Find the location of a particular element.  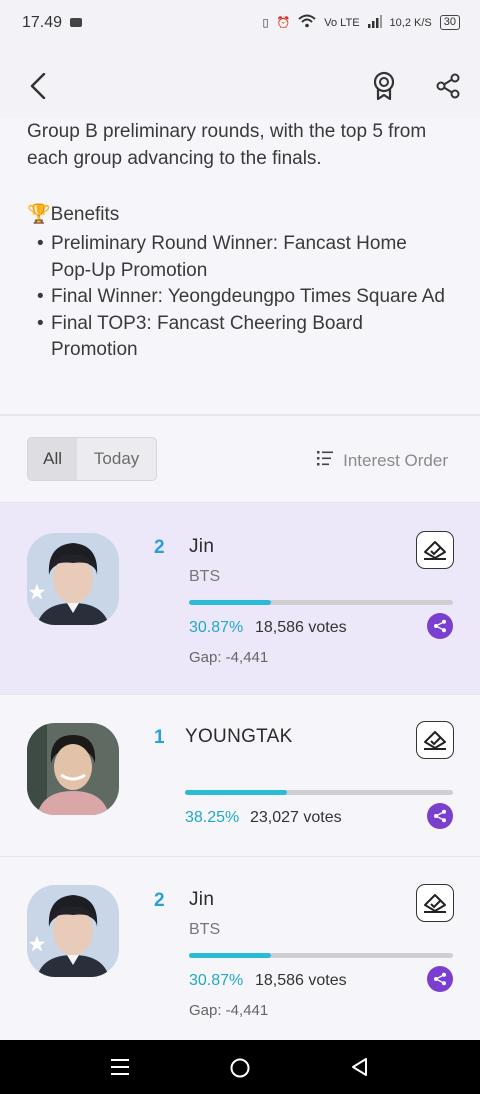

award-badge-icon is located at coordinates (384, 86).